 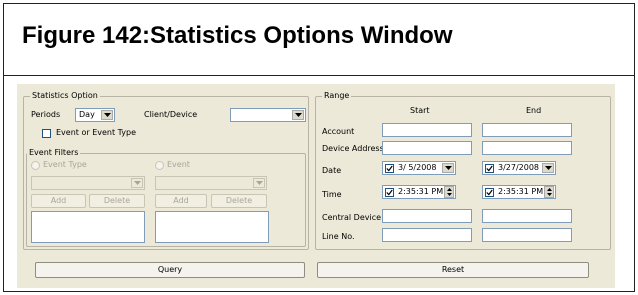 I want to click on date-start-value: 3/ 5/2008, so click(x=417, y=167).